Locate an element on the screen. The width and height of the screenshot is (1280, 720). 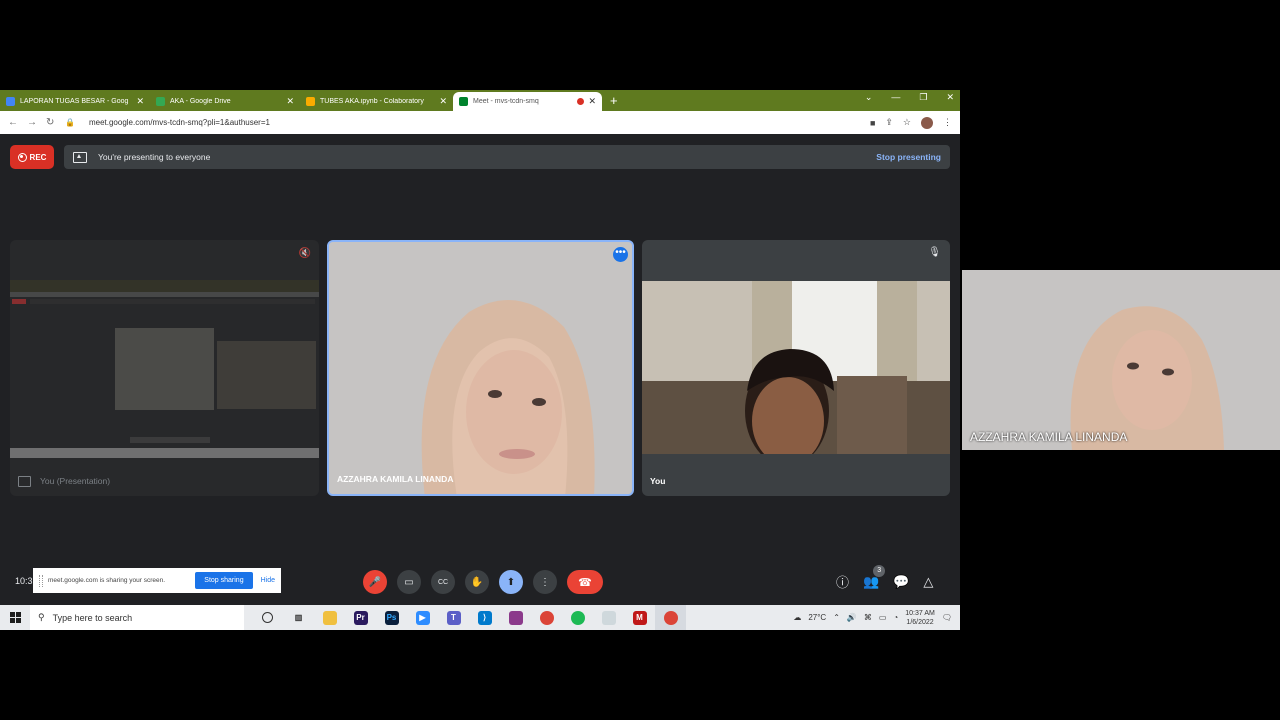
participant-tile-azzahra: ••• AZZAHRA KAMILA LINANDA is located at coordinates (480, 368).